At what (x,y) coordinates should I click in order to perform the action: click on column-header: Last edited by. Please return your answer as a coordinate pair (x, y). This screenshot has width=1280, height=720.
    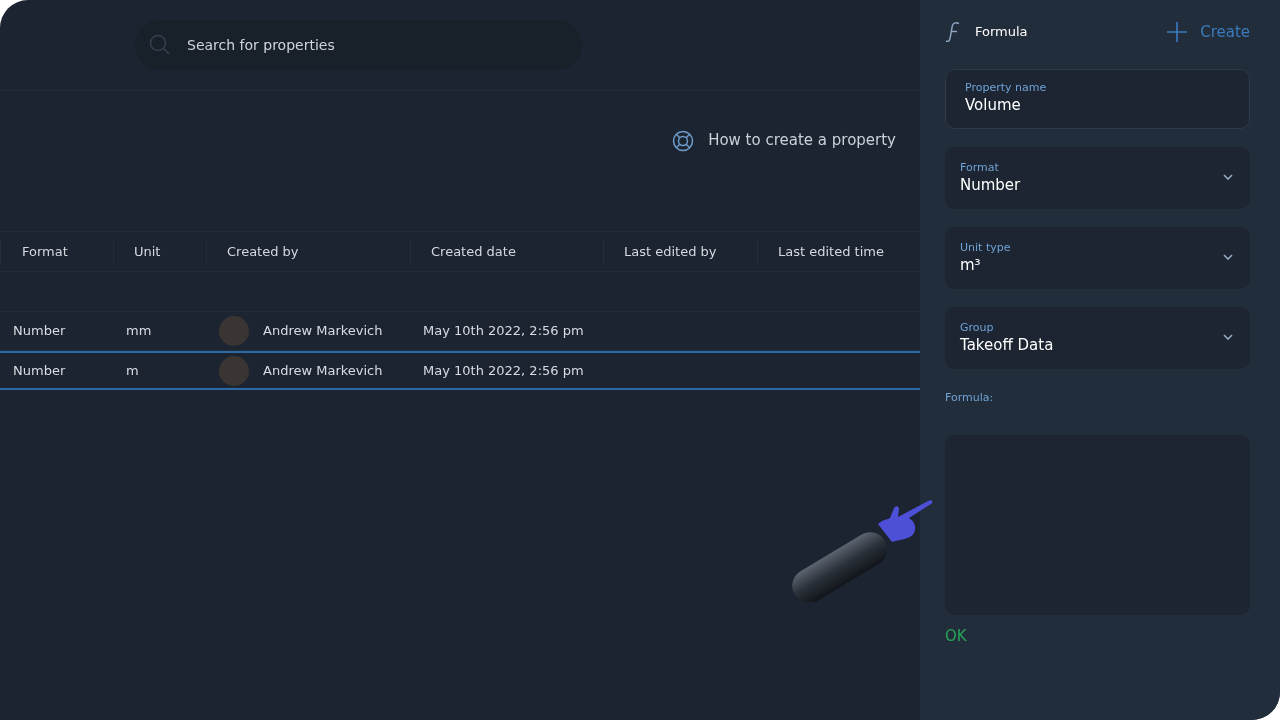
    Looking at the image, I should click on (680, 251).